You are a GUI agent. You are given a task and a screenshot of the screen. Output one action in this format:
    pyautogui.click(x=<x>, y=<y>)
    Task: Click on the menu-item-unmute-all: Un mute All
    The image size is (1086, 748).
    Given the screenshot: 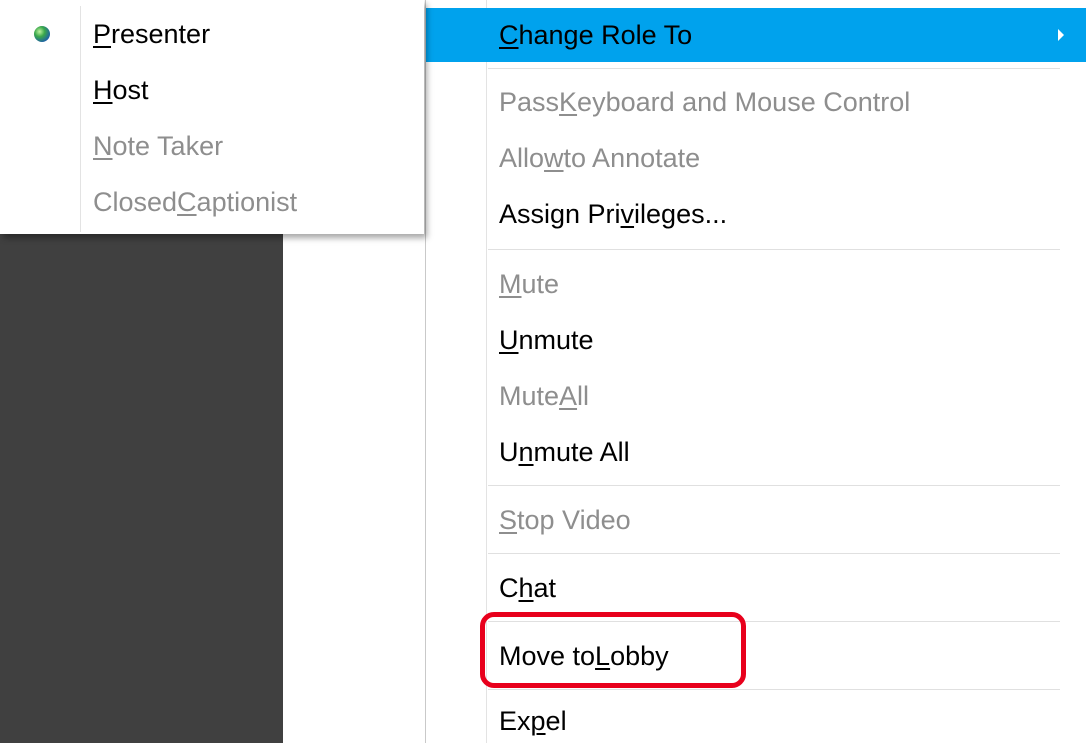 What is the action you would take?
    pyautogui.click(x=743, y=452)
    